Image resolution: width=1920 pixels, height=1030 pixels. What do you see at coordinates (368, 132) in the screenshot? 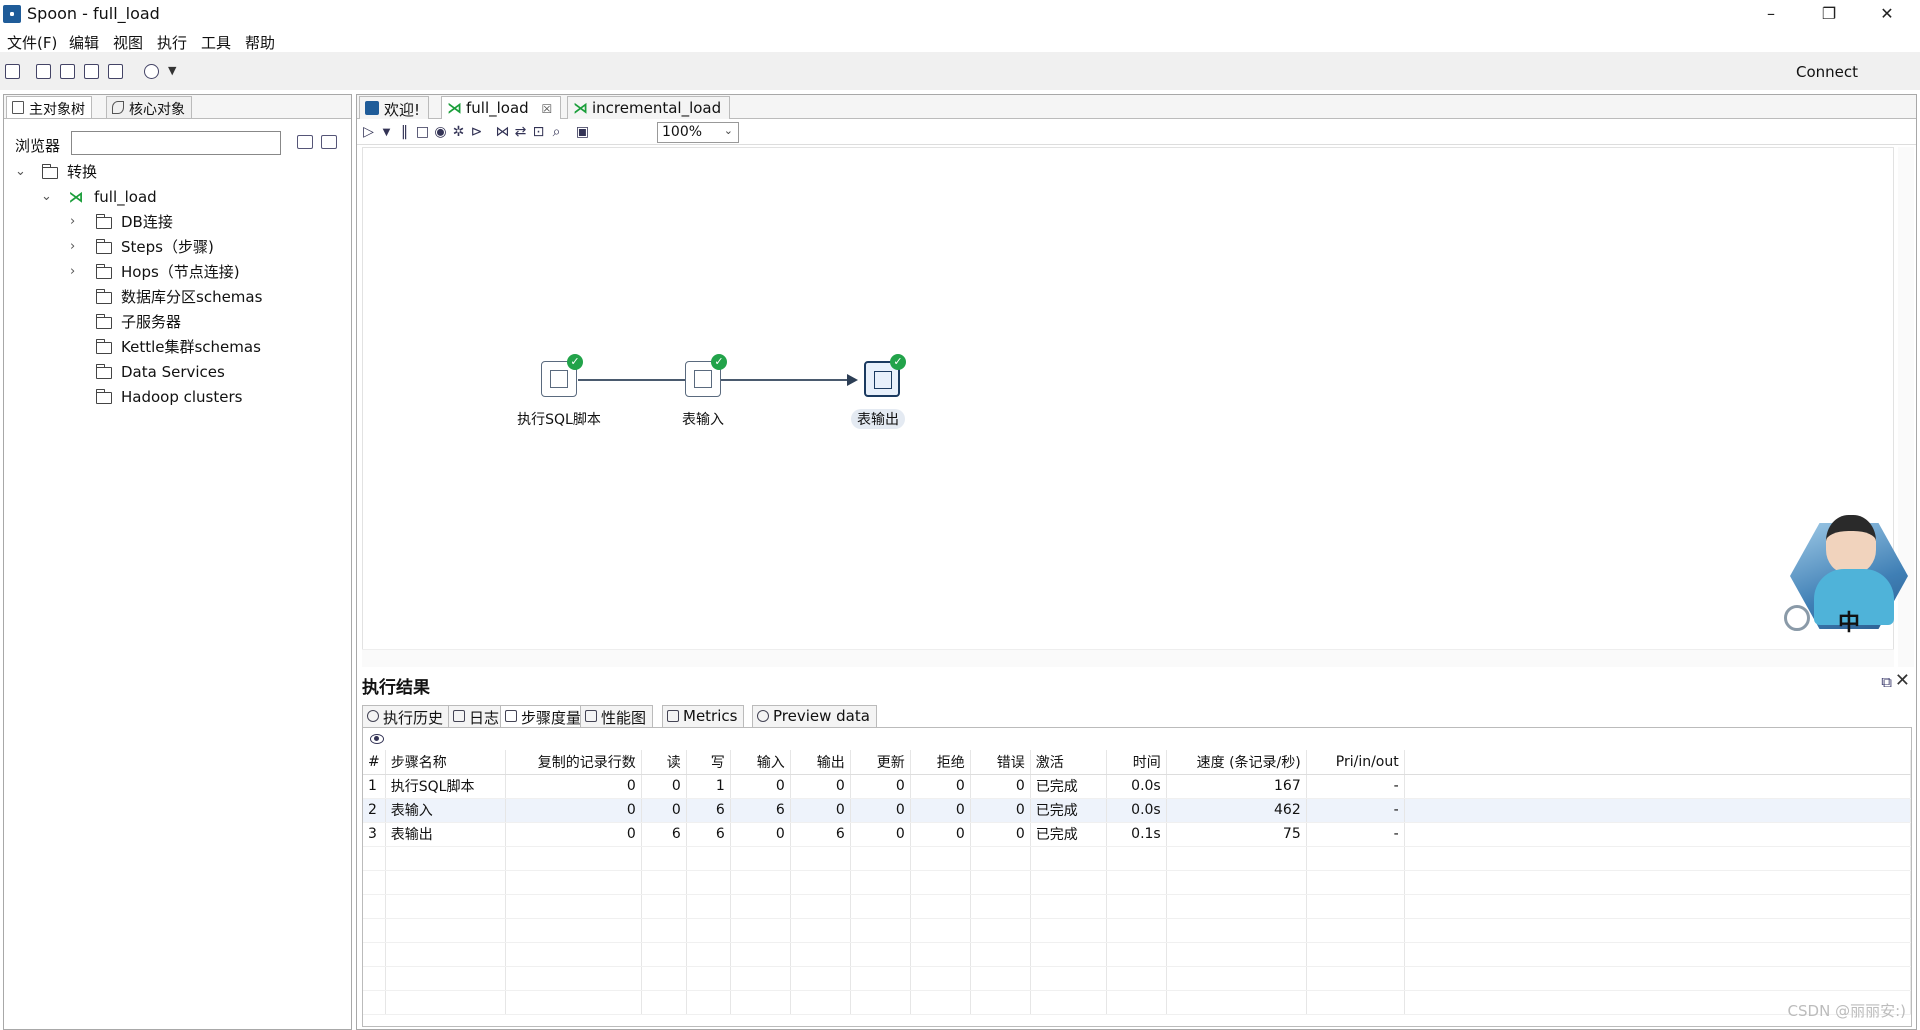
I see `run-icon: ▷` at bounding box center [368, 132].